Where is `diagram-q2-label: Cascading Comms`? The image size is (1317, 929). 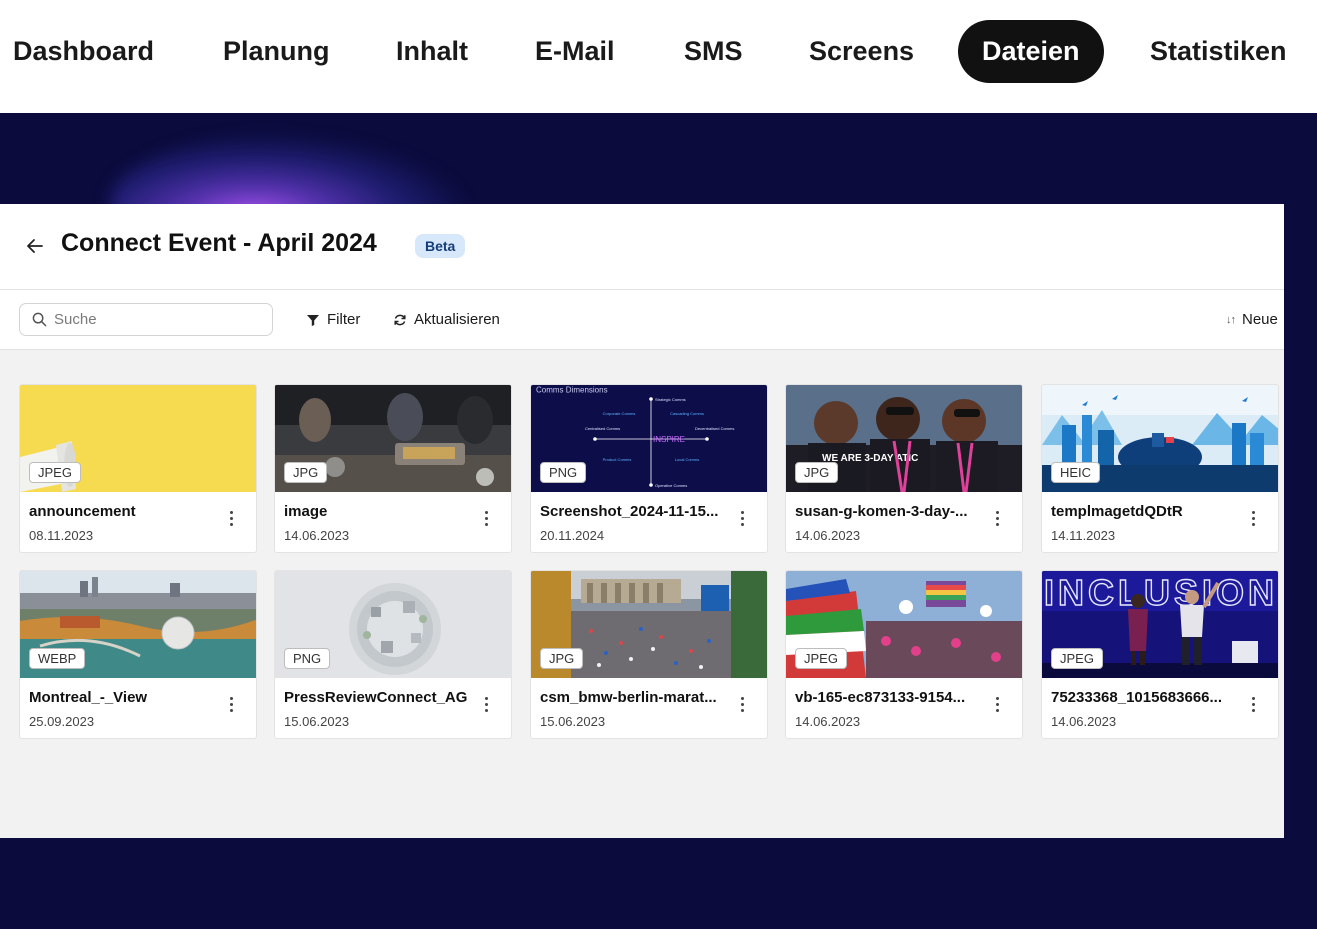
diagram-q2-label: Cascading Comms is located at coordinates (687, 413).